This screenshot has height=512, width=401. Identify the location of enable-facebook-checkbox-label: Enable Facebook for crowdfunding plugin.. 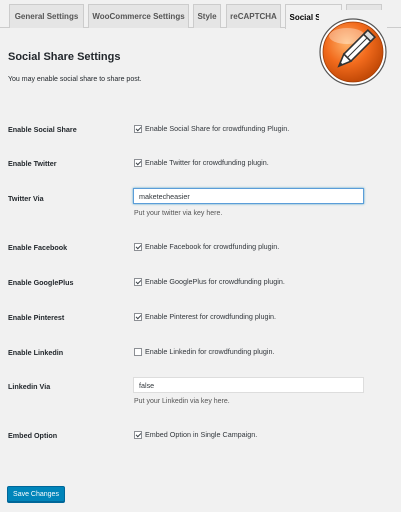
(212, 246).